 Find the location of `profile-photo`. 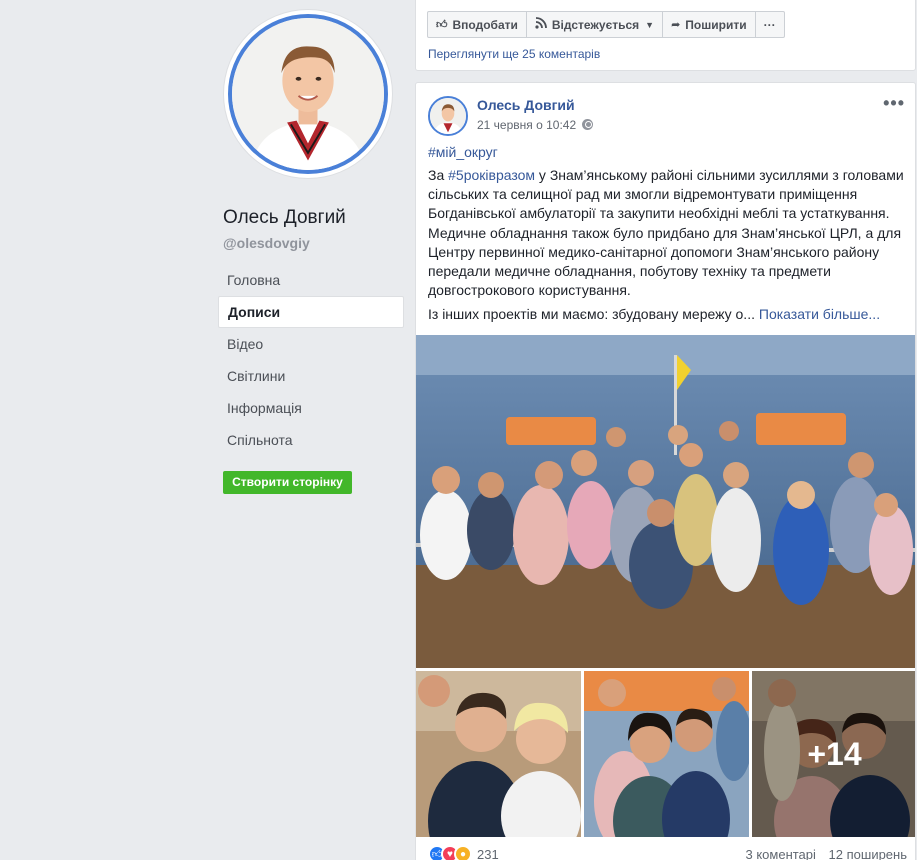

profile-photo is located at coordinates (308, 94).